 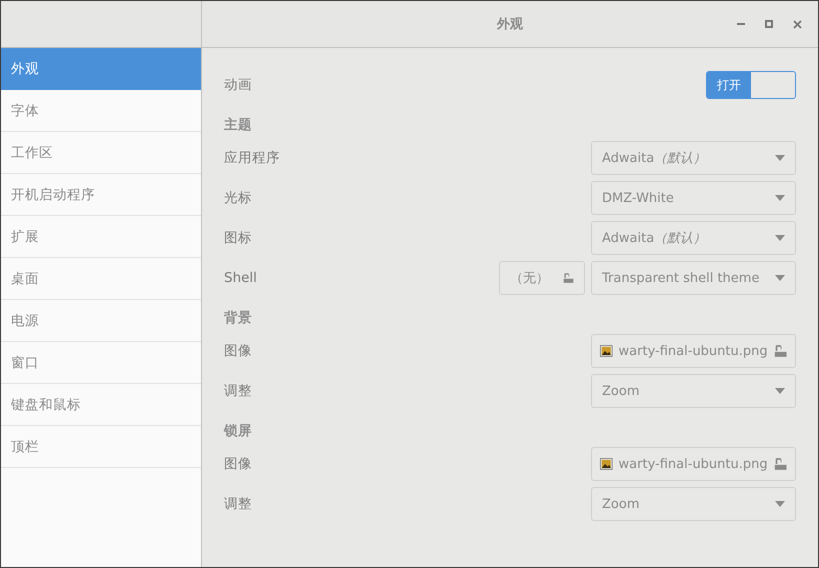 I want to click on sidebar-item: 扩展, so click(x=101, y=237).